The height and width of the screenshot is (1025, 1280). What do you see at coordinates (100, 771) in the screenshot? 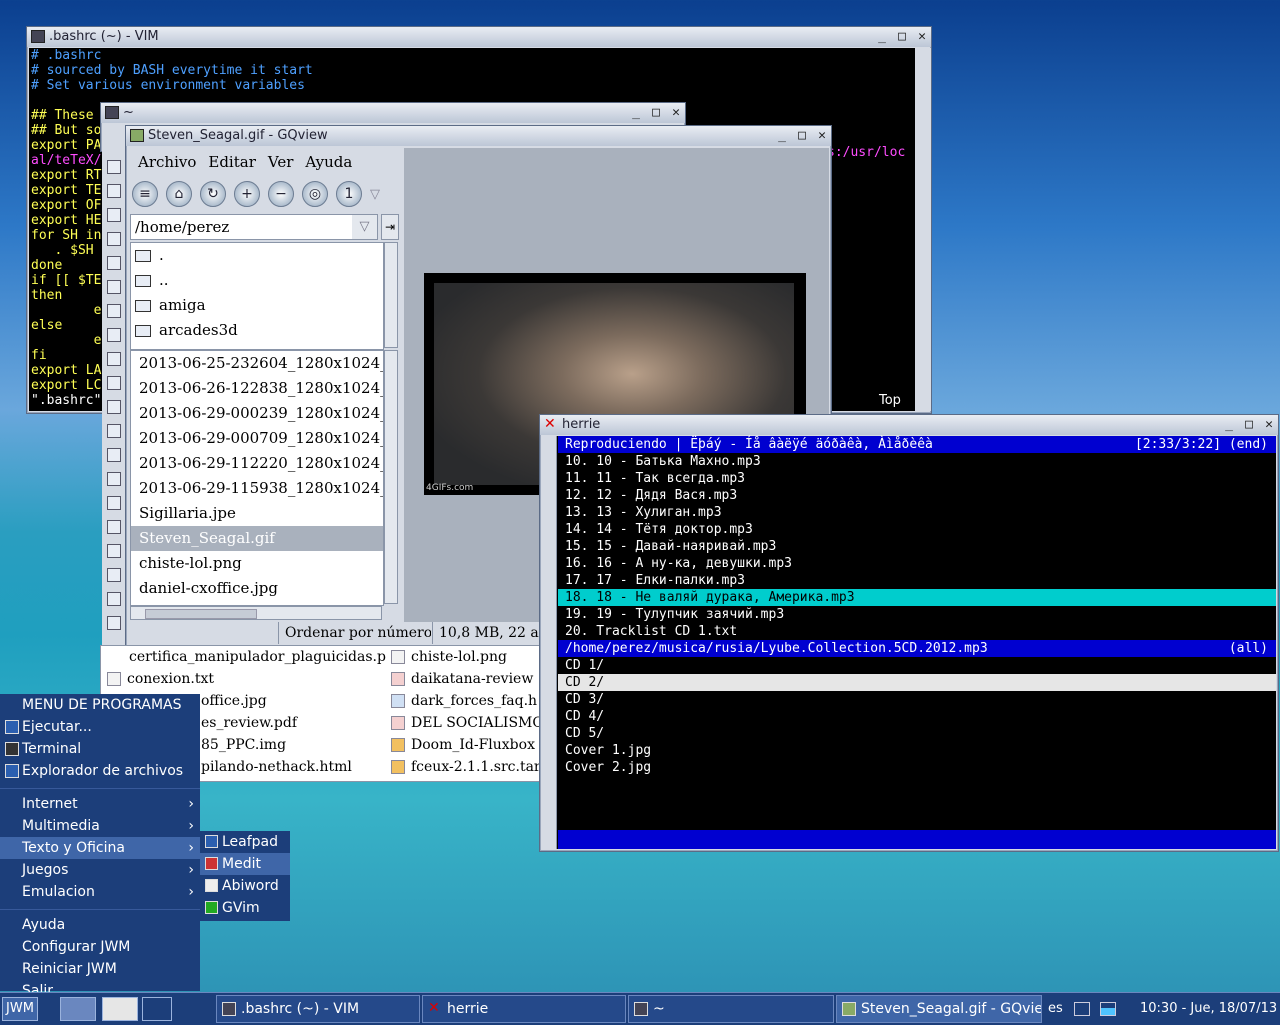
I see `menu-item-explorador: Explorador de archivos` at bounding box center [100, 771].